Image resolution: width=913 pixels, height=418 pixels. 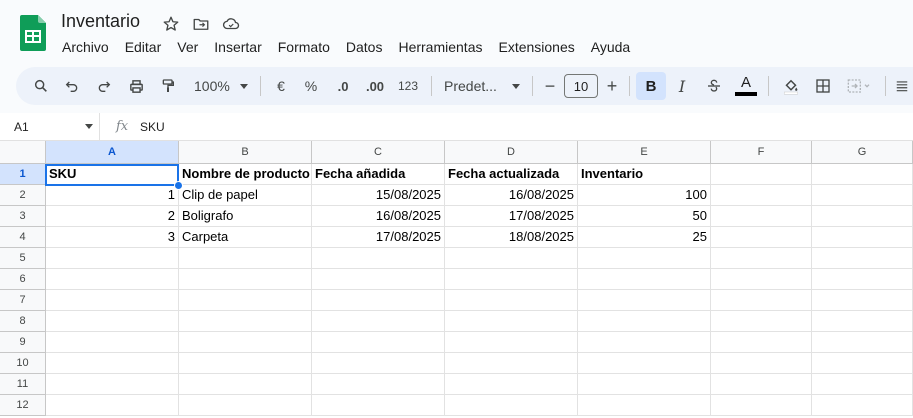 What do you see at coordinates (746, 86) in the screenshot?
I see `text-color-button: A` at bounding box center [746, 86].